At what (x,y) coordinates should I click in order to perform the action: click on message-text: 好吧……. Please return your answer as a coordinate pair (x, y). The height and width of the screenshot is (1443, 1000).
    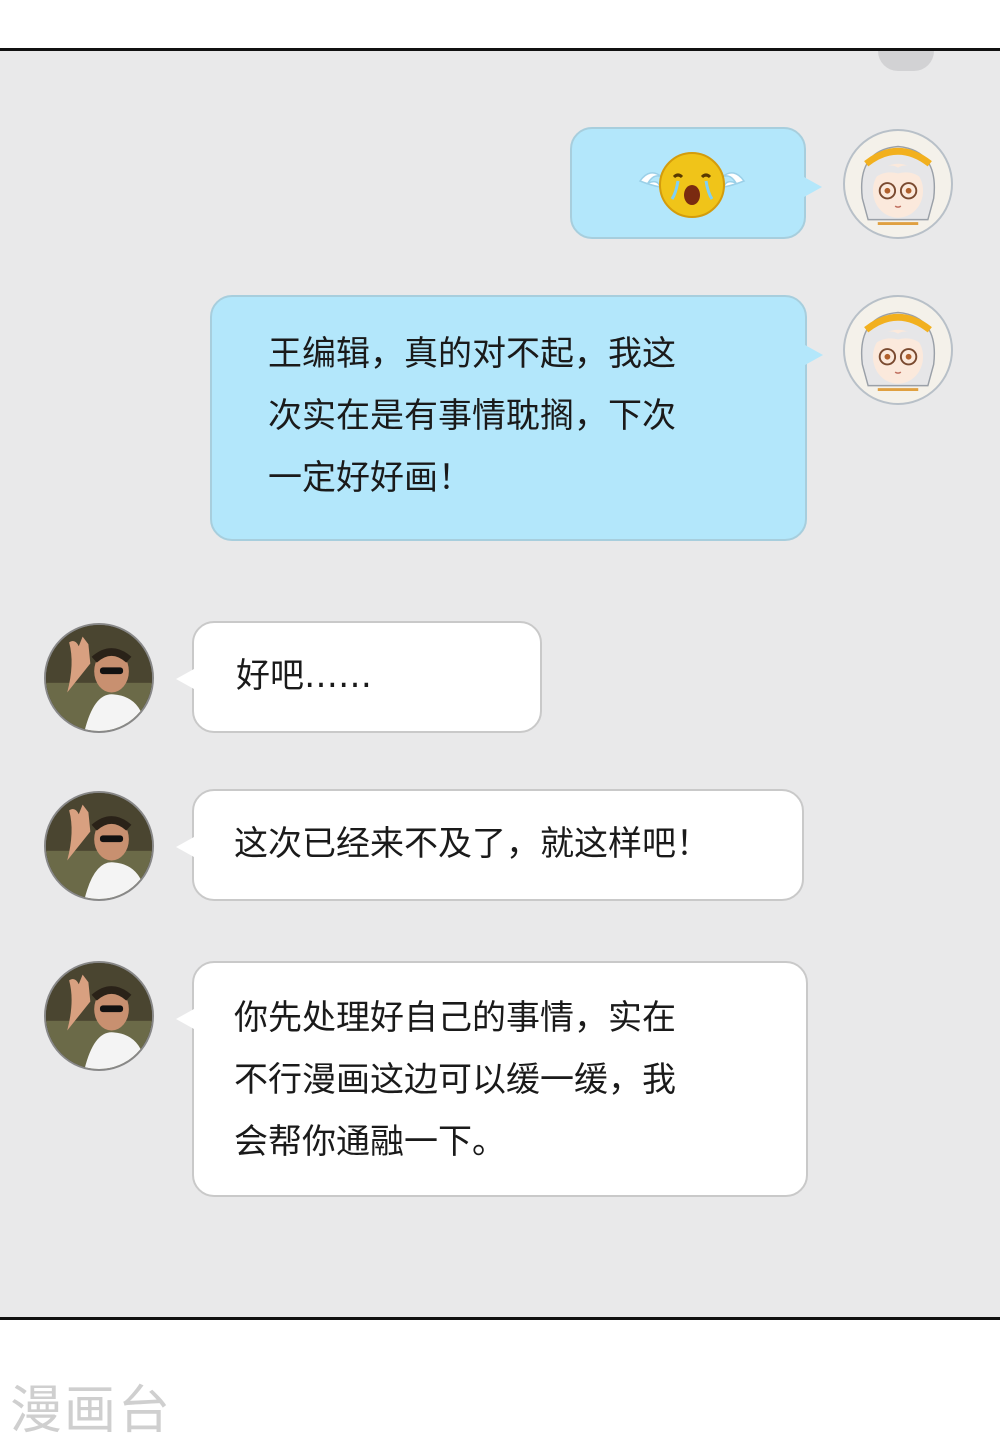
    Looking at the image, I should click on (304, 676).